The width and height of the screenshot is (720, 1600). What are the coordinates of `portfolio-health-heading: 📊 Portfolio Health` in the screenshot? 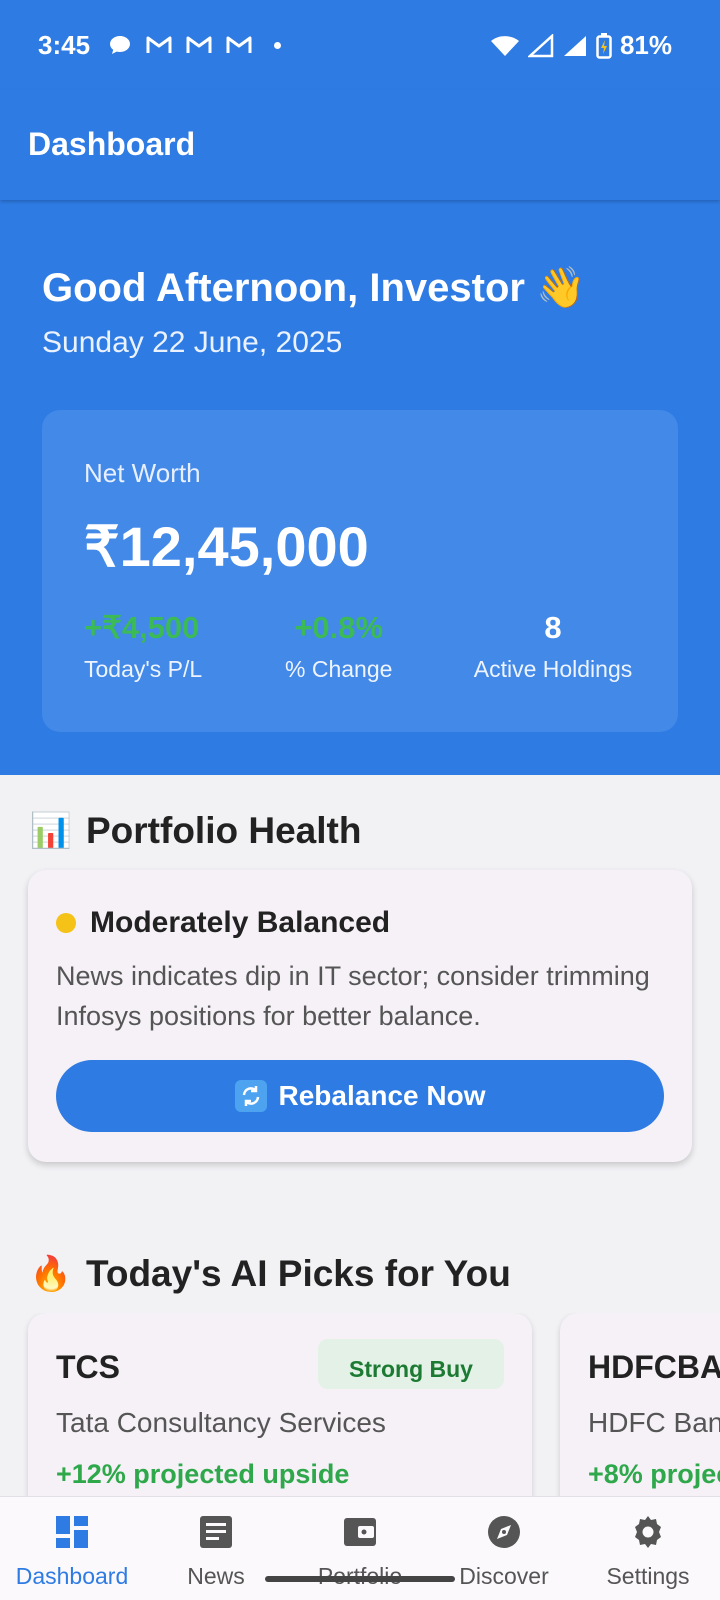 It's located at (195, 831).